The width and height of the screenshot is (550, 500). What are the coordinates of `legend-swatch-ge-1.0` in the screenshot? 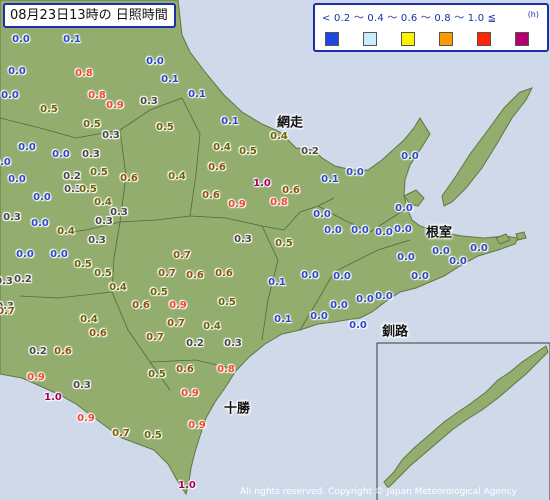 It's located at (522, 39).